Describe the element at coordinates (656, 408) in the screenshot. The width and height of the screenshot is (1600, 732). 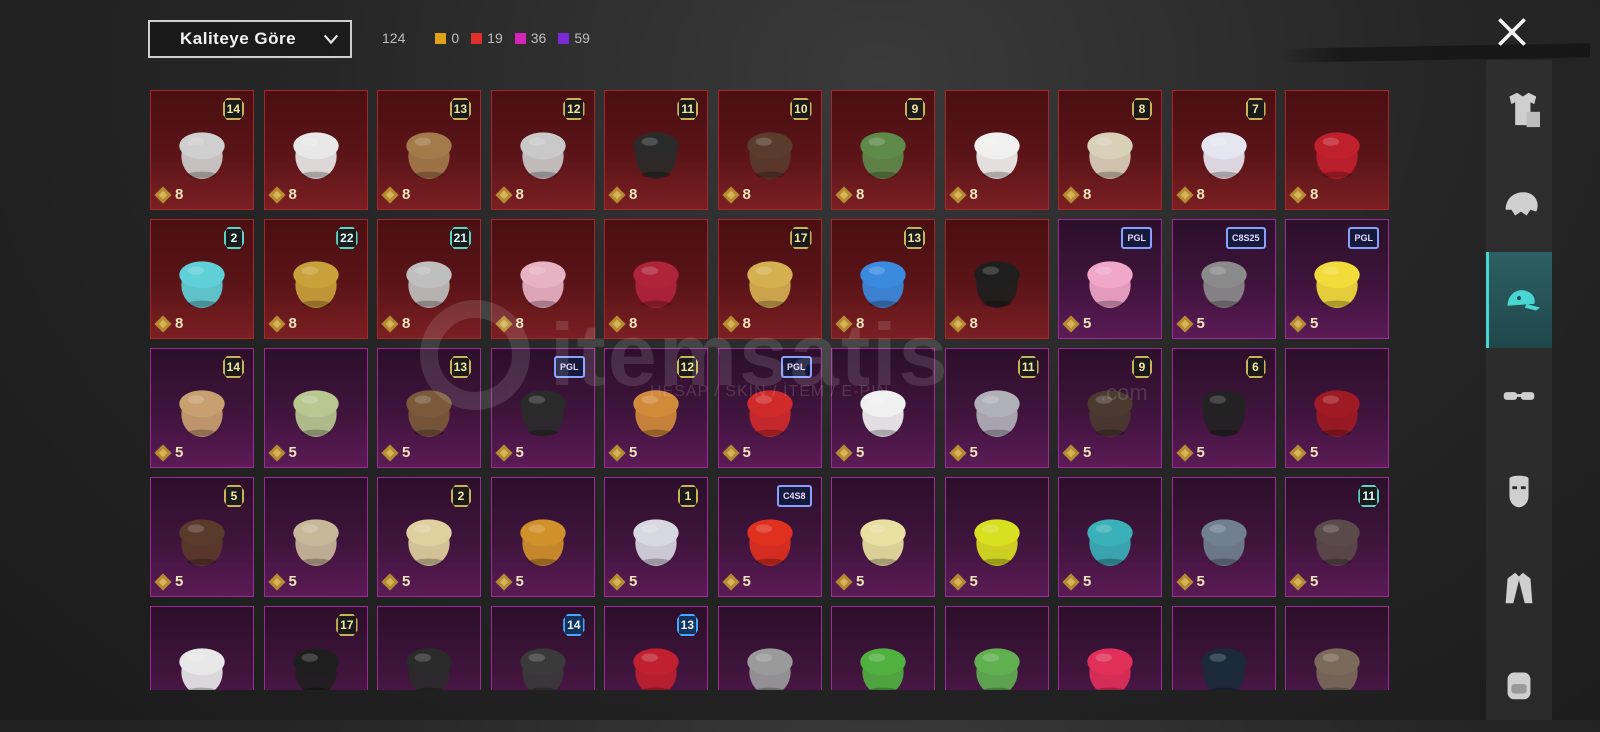
I see `item-tile: 12 5` at that location.